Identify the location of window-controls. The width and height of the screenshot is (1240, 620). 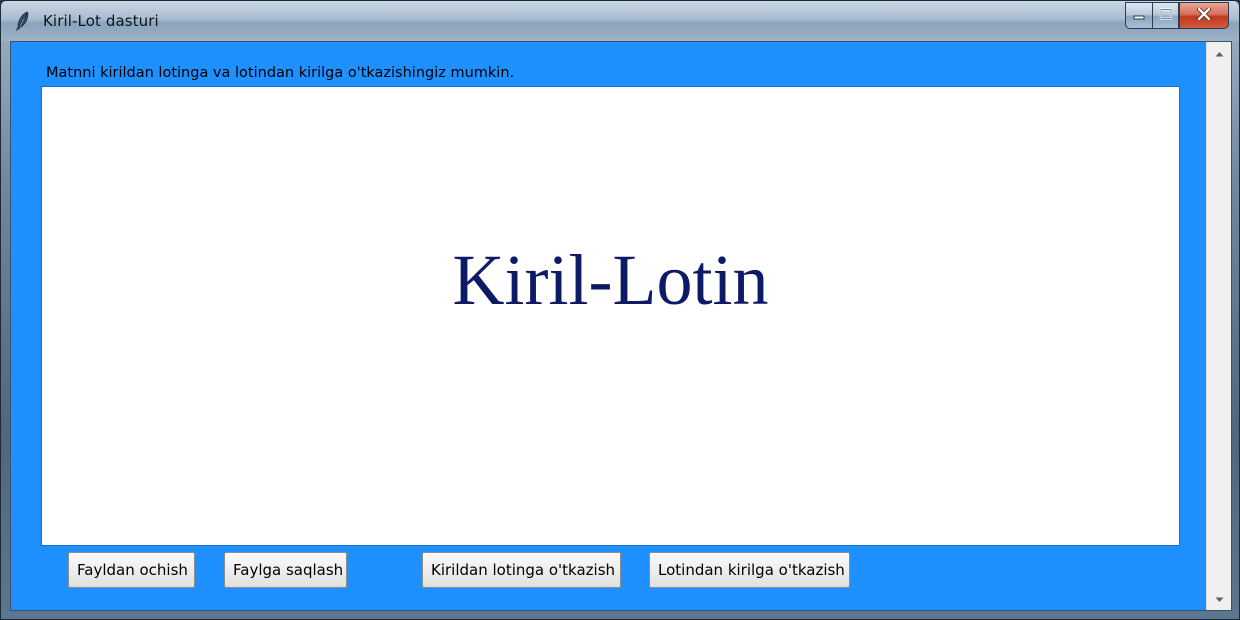
(1177, 15).